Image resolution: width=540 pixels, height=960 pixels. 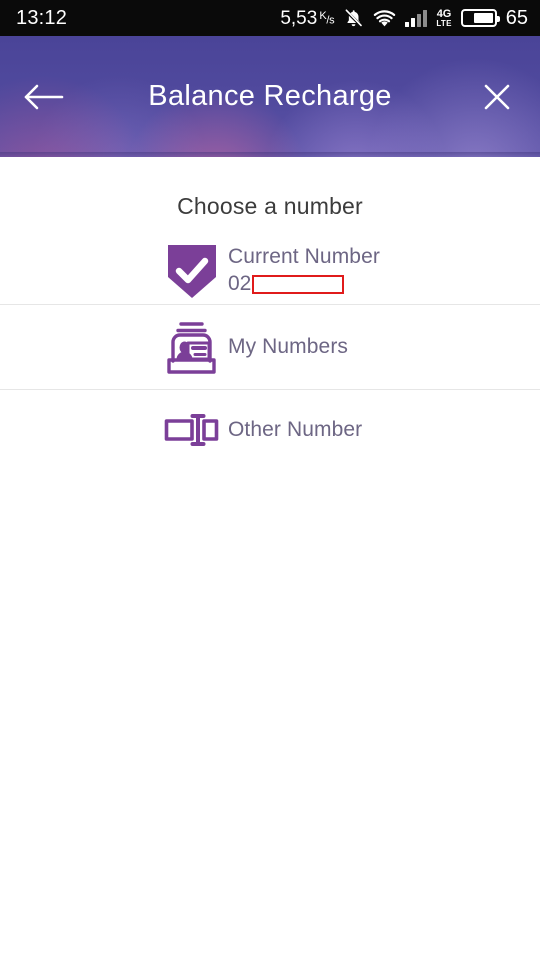 I want to click on other-number-labels: Other Number, so click(x=295, y=429).